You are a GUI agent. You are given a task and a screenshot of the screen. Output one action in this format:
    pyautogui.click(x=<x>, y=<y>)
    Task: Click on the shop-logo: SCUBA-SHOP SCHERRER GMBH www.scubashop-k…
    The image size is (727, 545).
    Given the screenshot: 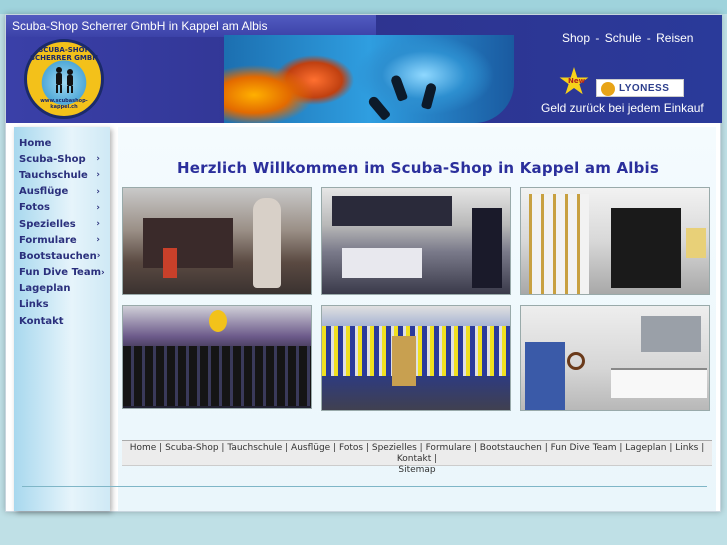 What is the action you would take?
    pyautogui.click(x=64, y=79)
    